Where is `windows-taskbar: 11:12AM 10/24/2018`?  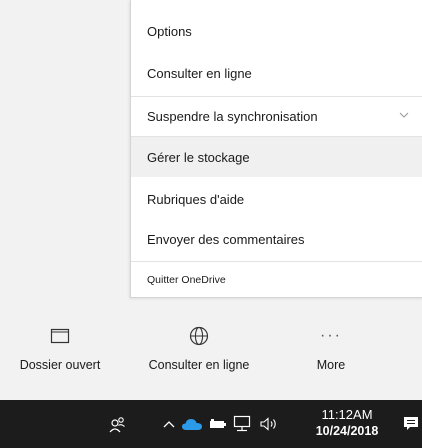 windows-taskbar: 11:12AM 10/24/2018 is located at coordinates (211, 424).